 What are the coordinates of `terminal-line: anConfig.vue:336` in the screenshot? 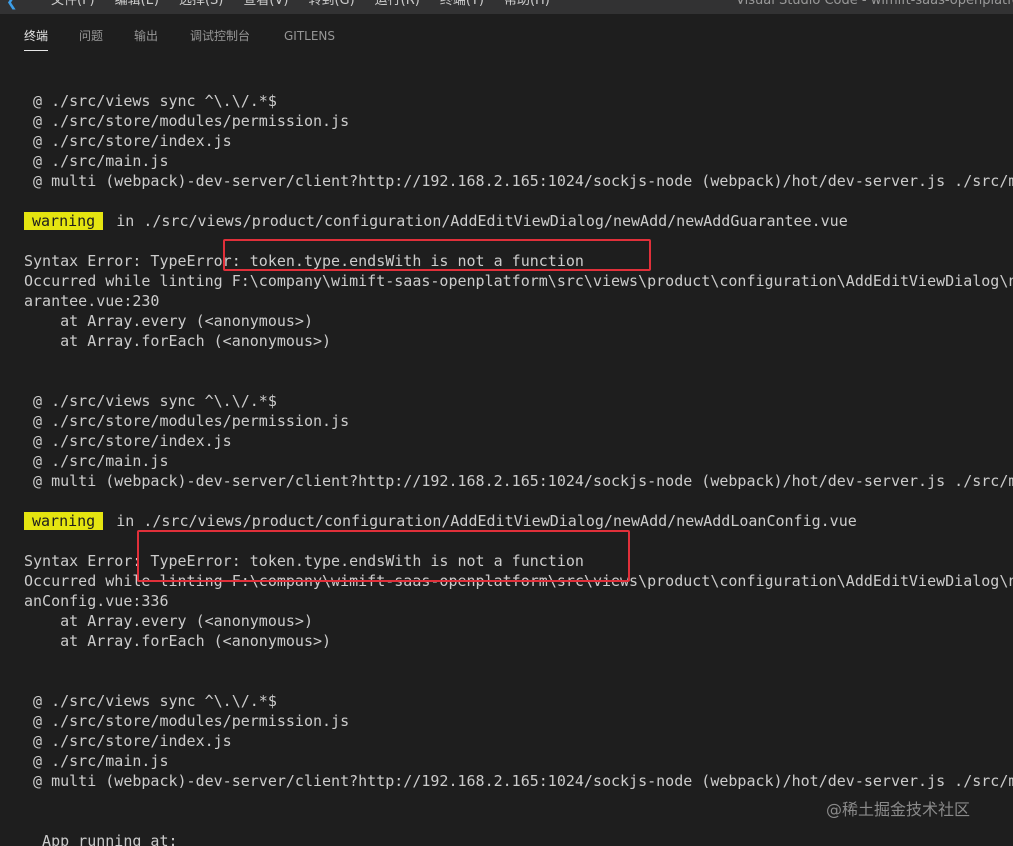 It's located at (96, 601).